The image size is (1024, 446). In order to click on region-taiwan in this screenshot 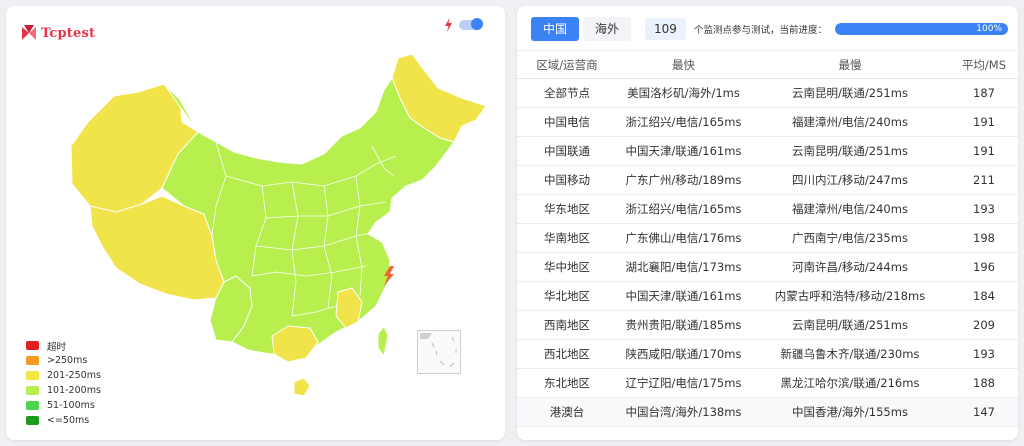, I will do `click(383, 341)`.